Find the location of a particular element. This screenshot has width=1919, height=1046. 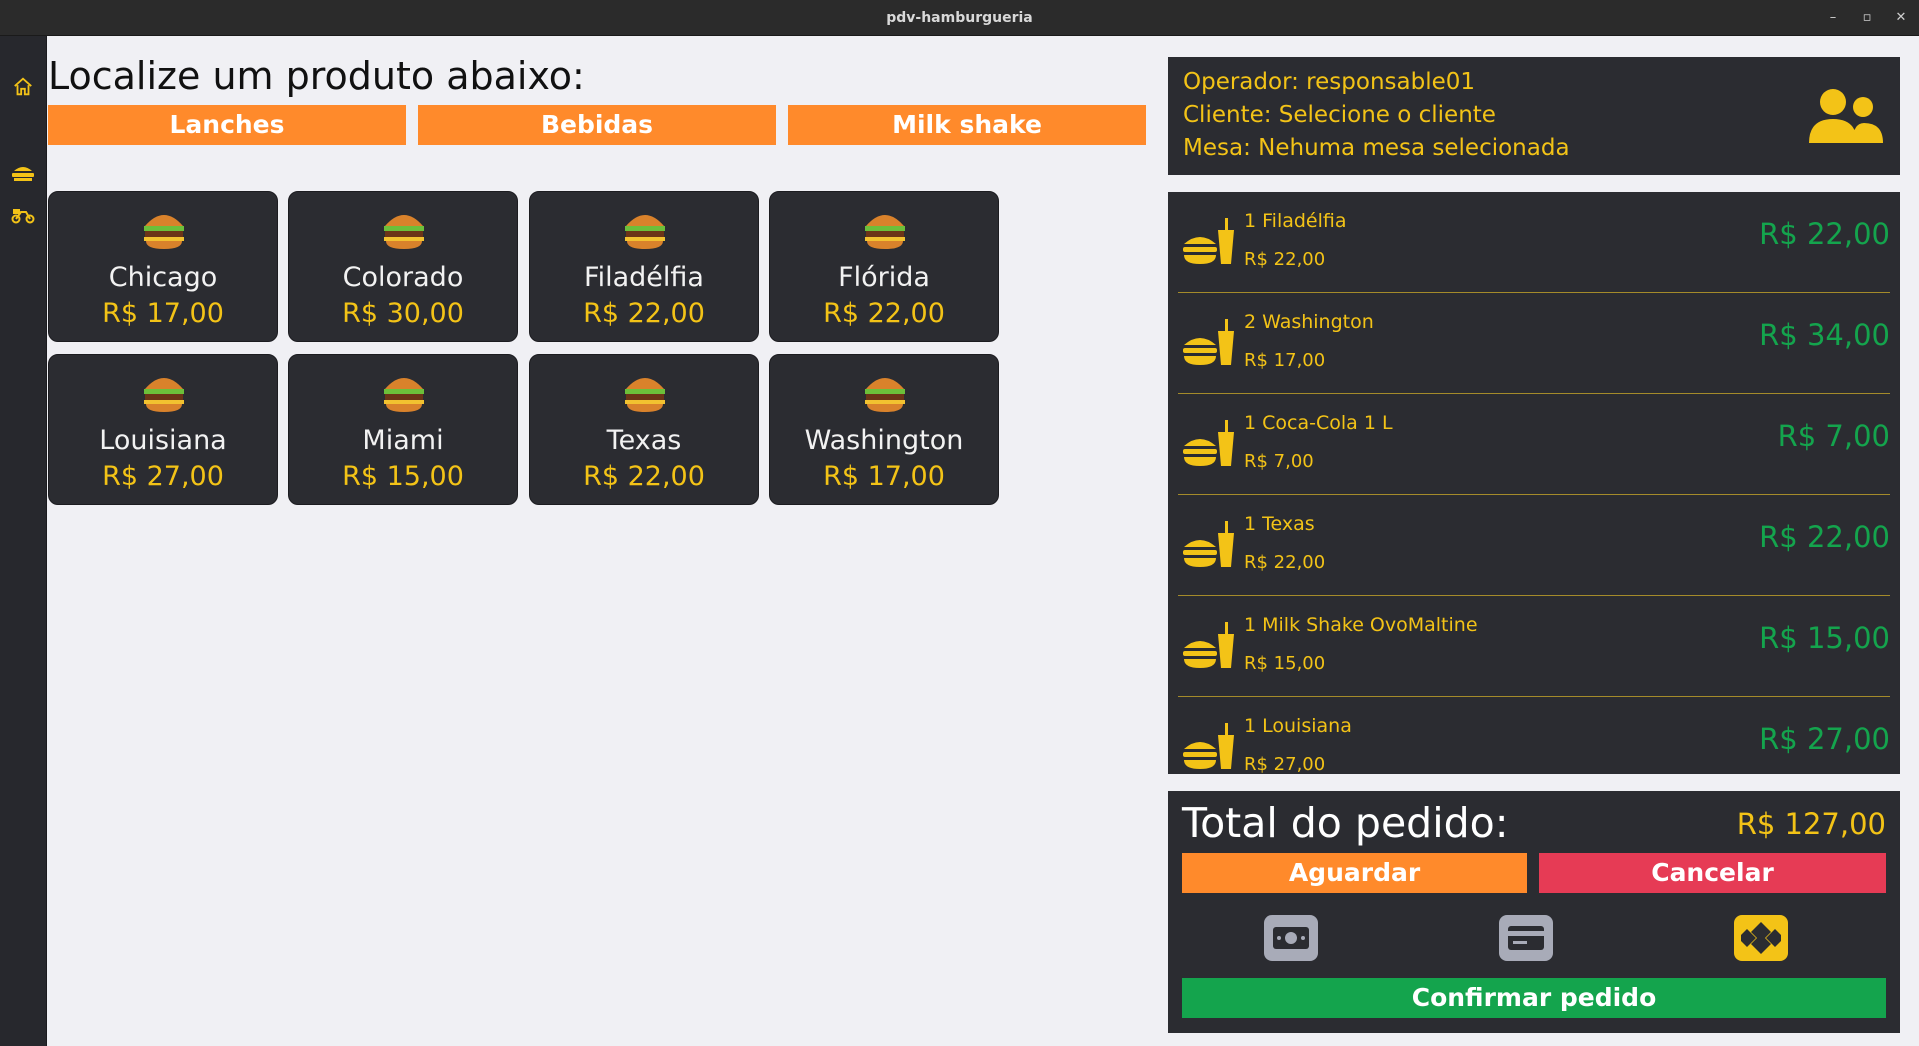

order-item-name: 1 Coca-Cola 1 L is located at coordinates (1318, 423).